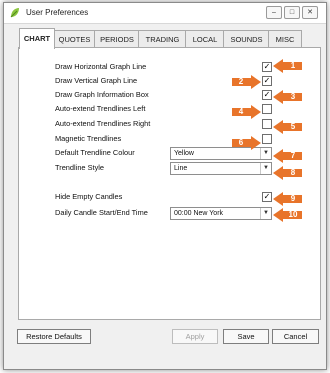  I want to click on callout-4: 4, so click(246, 112).